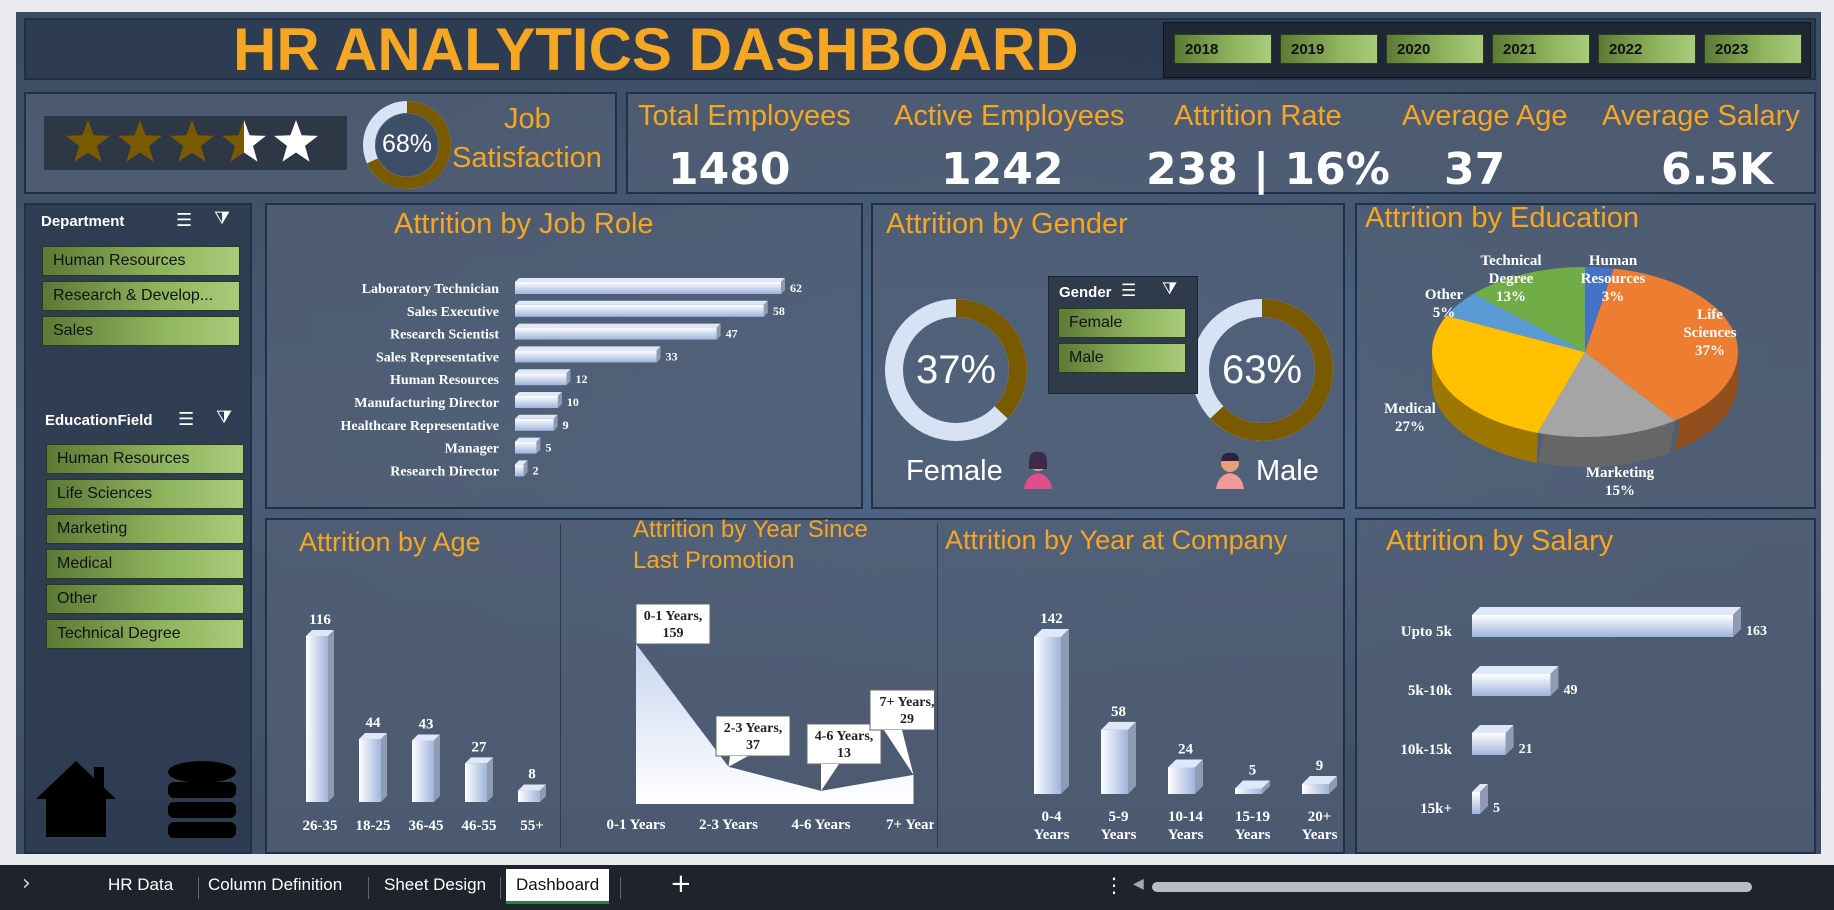 Image resolution: width=1834 pixels, height=910 pixels. I want to click on category-label: 26-35, so click(320, 826).